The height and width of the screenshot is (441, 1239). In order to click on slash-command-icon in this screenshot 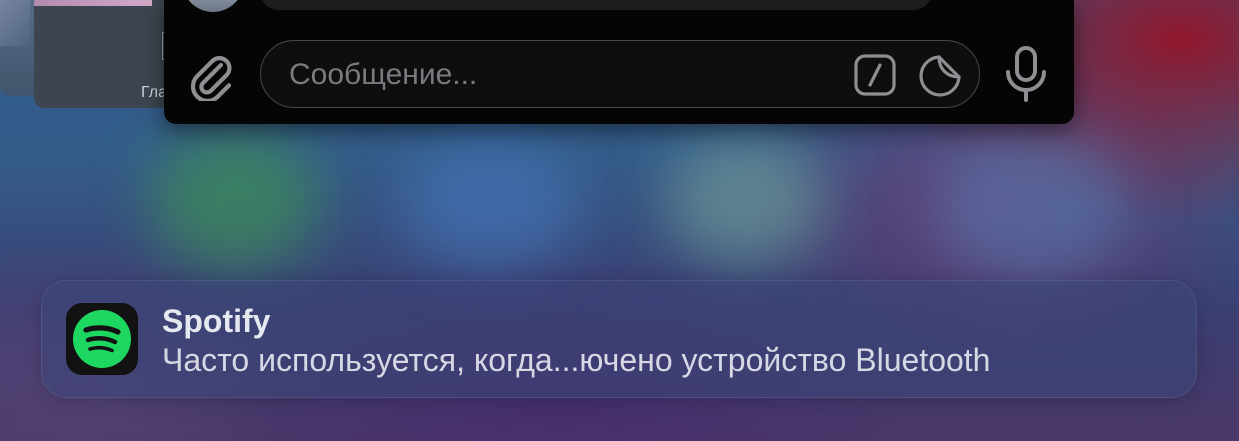, I will do `click(875, 75)`.